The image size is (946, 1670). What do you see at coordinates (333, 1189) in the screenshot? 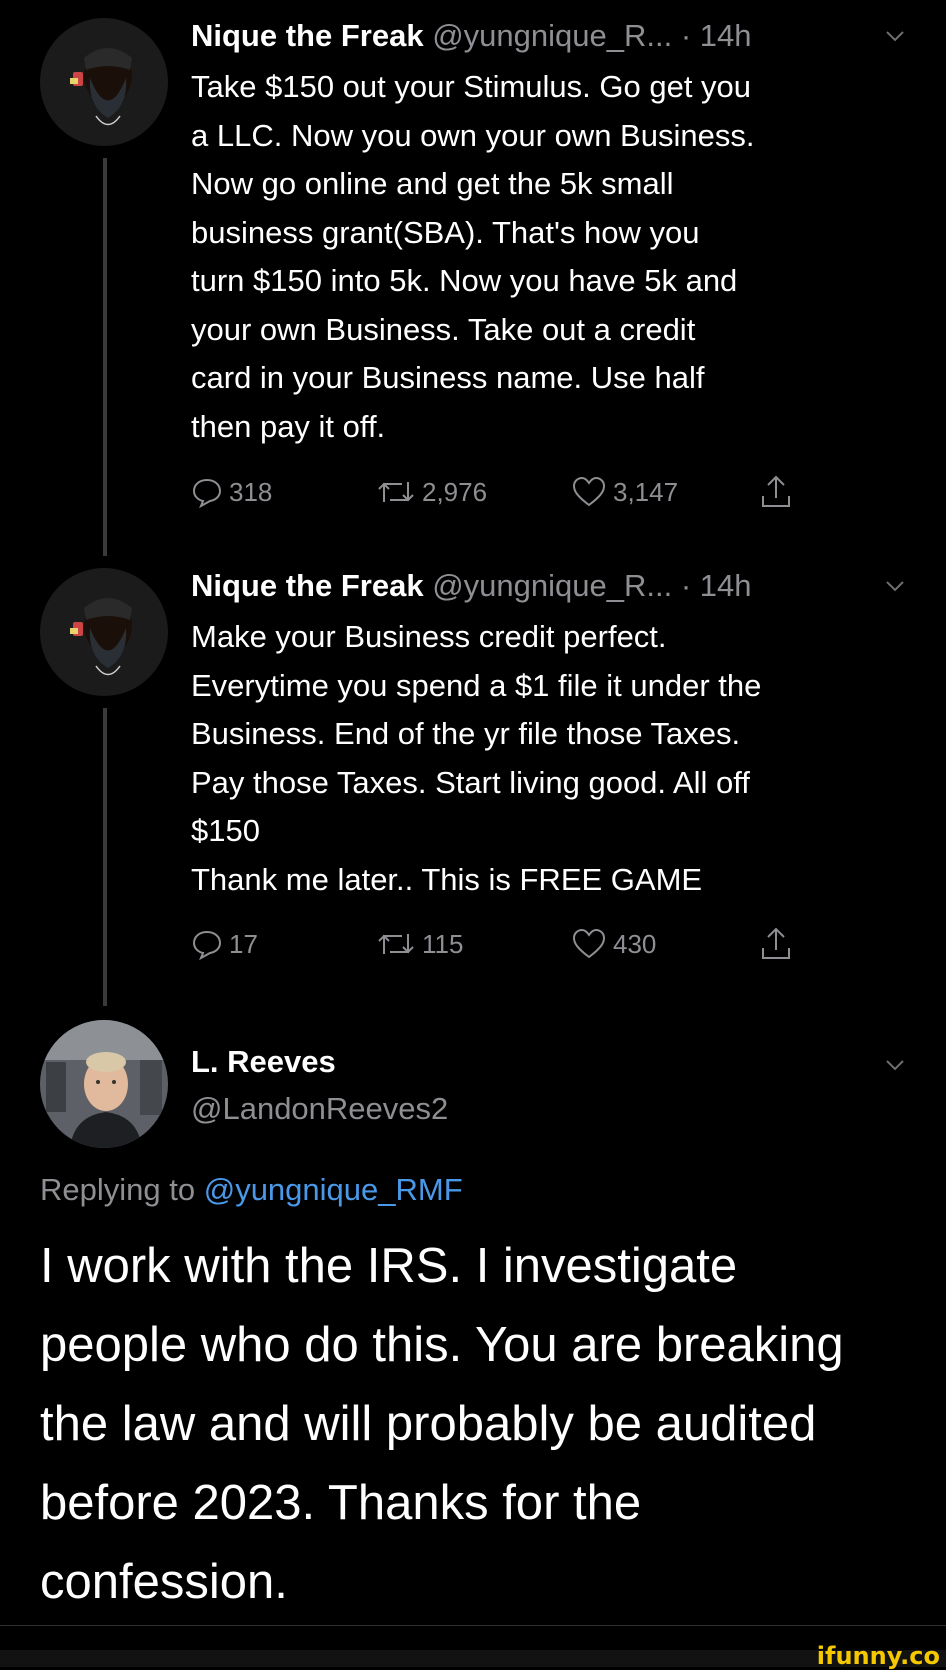
I see `replying-mention-link: @yungnique_RMF` at bounding box center [333, 1189].